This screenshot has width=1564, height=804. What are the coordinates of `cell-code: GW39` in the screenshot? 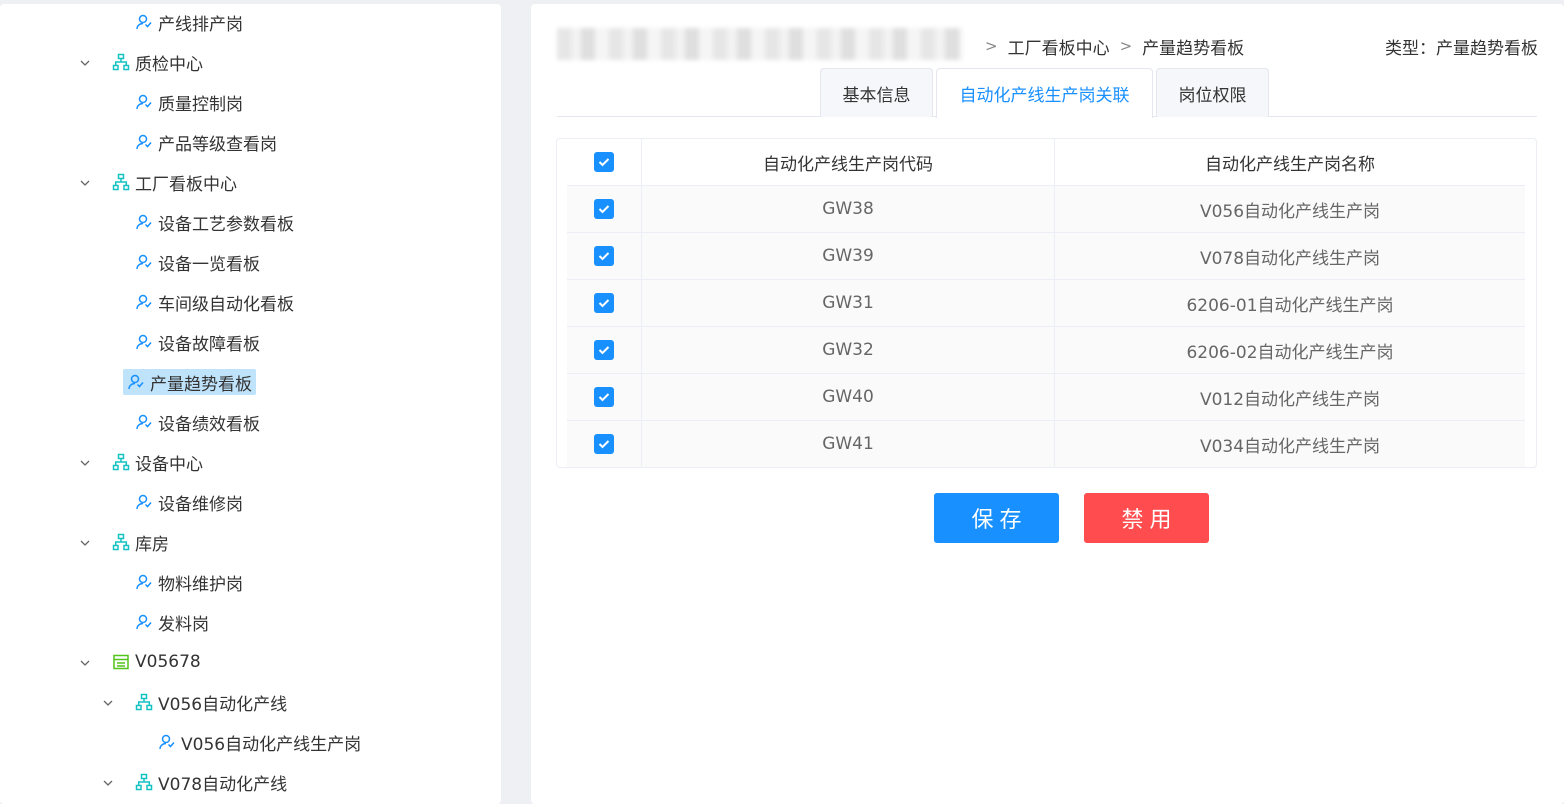 It's located at (848, 256).